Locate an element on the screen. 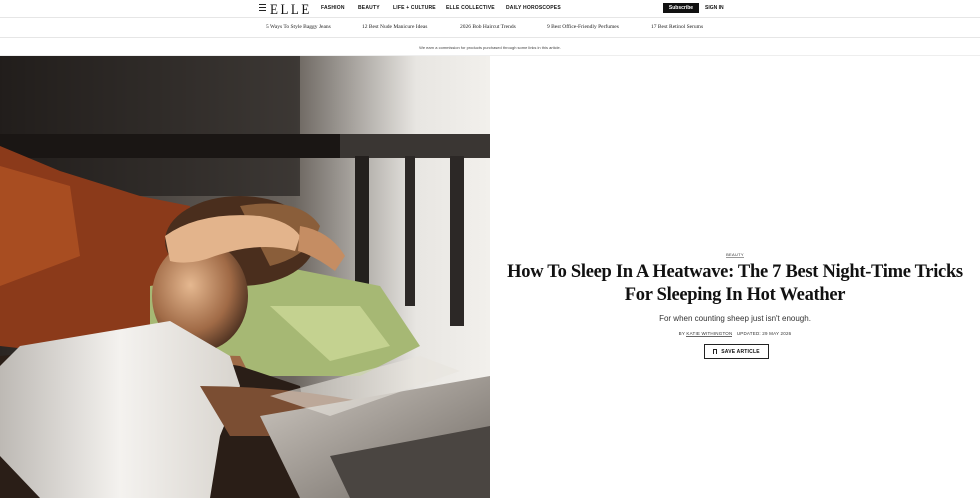 The height and width of the screenshot is (498, 980). subscribe-button: Subscribe is located at coordinates (681, 8).